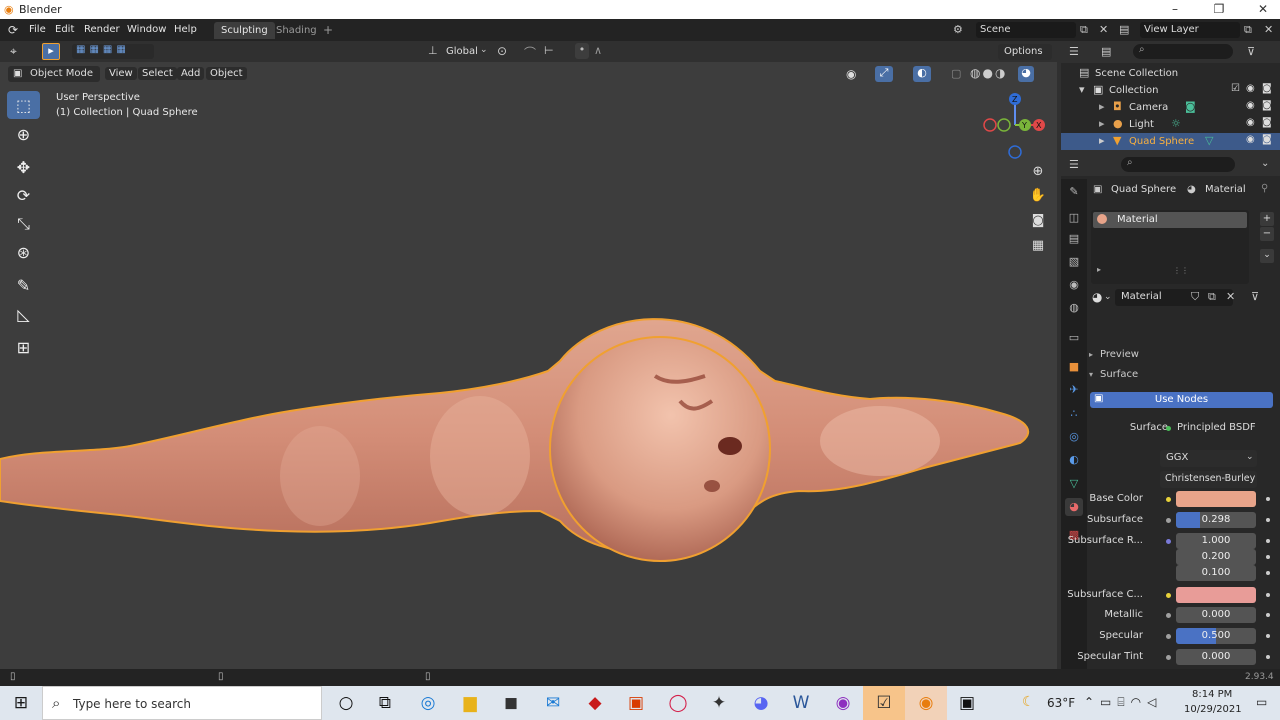  Describe the element at coordinates (1170, 107) in the screenshot. I see `outliner-row-camera: ▸ ◘ Camera ◙ ◉ ◙` at that location.